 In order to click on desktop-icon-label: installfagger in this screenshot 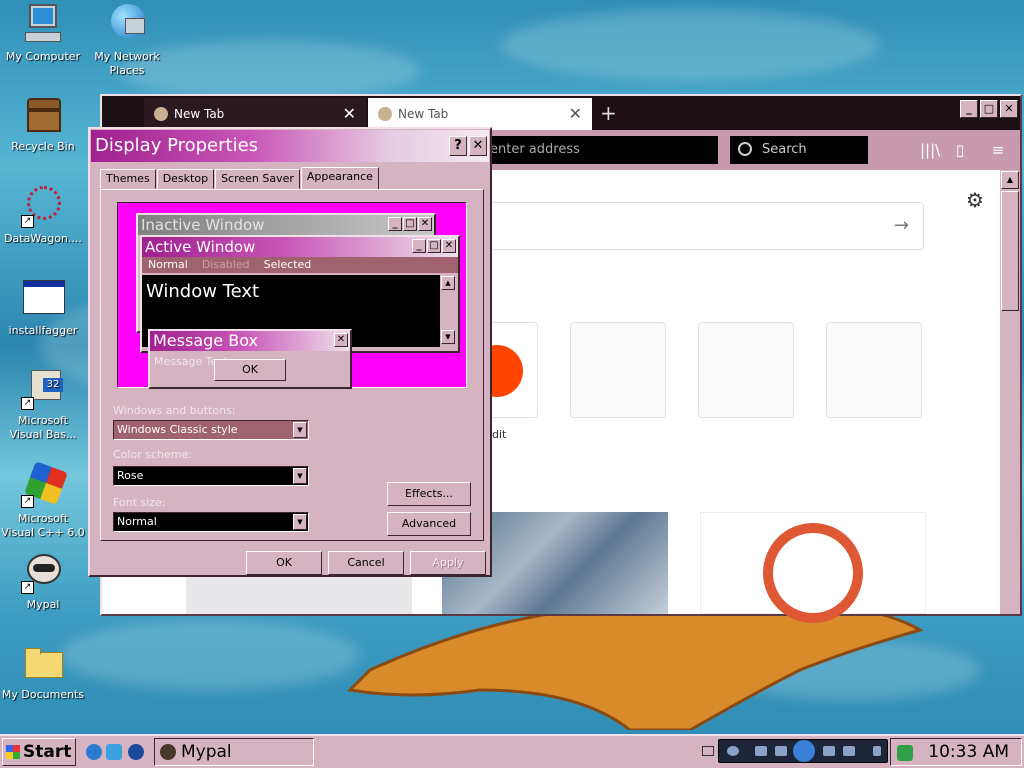, I will do `click(43, 330)`.